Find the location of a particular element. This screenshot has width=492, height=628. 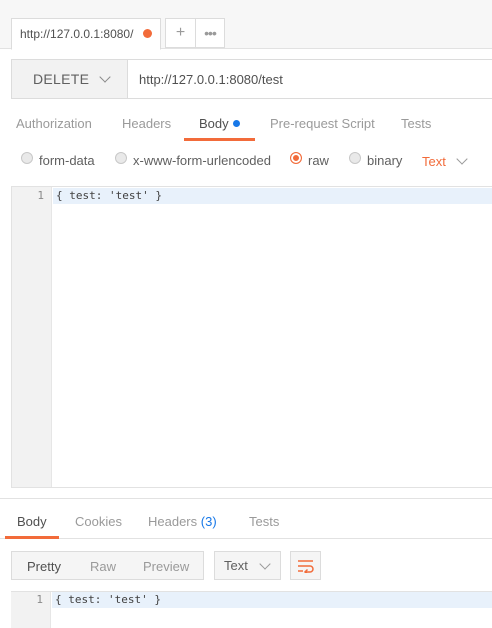

method-dropdown: DELETE is located at coordinates (70, 79).